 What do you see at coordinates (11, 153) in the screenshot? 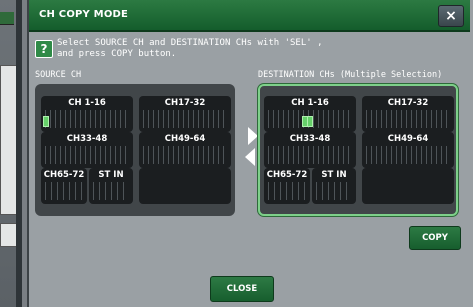
I see `background-window` at bounding box center [11, 153].